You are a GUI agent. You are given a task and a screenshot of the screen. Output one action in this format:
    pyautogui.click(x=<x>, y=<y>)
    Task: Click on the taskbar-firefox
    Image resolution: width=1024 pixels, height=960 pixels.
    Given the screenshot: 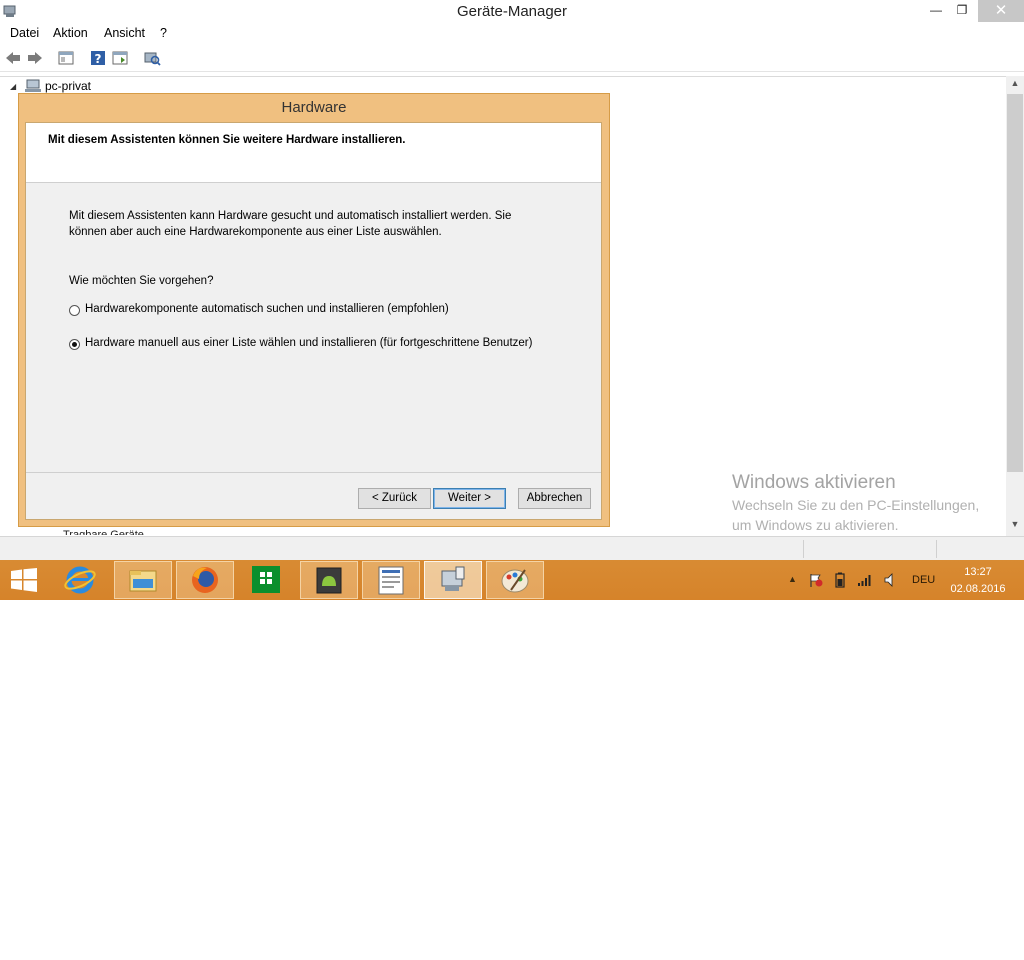 What is the action you would take?
    pyautogui.click(x=205, y=580)
    